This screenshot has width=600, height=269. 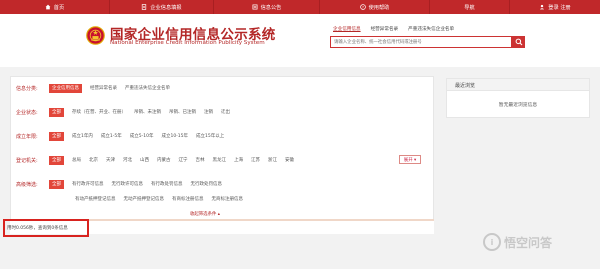 What do you see at coordinates (200, 160) in the screenshot?
I see `filter-option: 吉林` at bounding box center [200, 160].